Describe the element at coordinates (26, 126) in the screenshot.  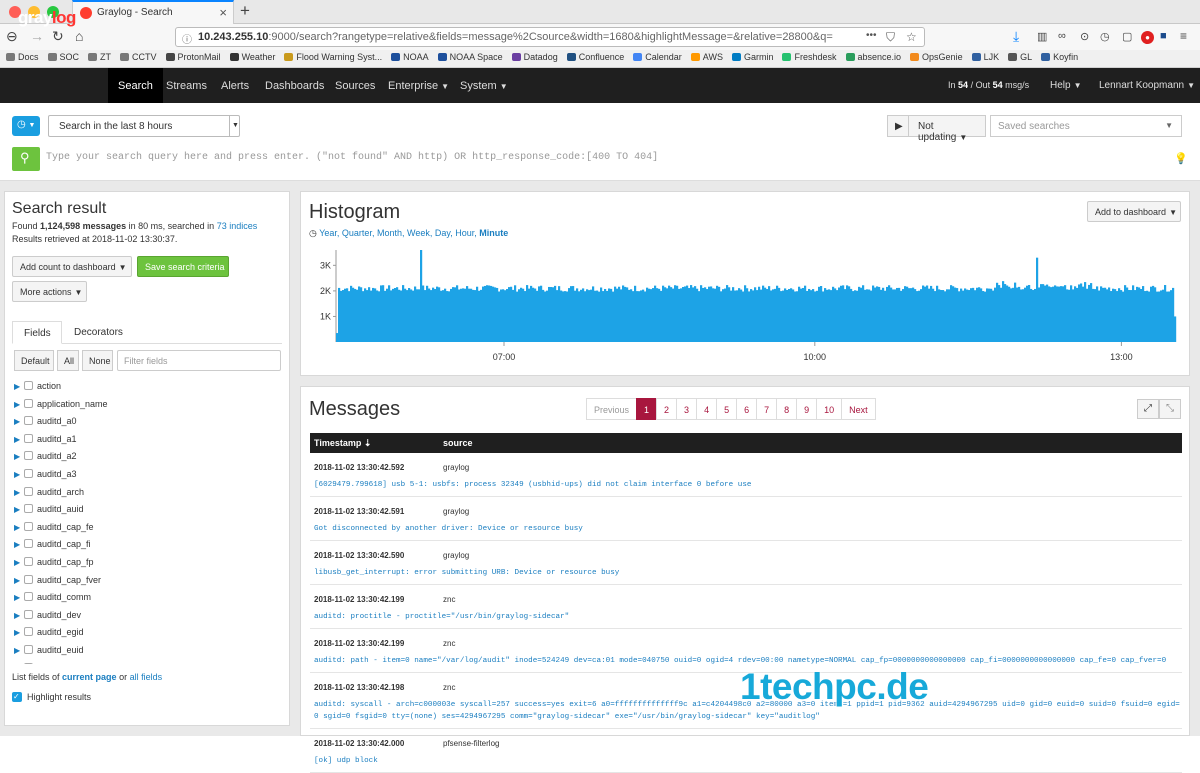
I see `time-range-type-button: ◷ ▼` at that location.